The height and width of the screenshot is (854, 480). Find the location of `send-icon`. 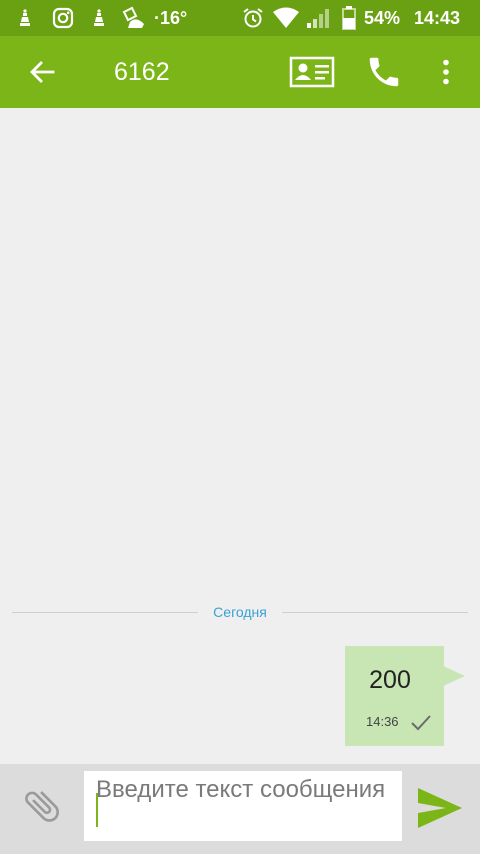

send-icon is located at coordinates (440, 808).